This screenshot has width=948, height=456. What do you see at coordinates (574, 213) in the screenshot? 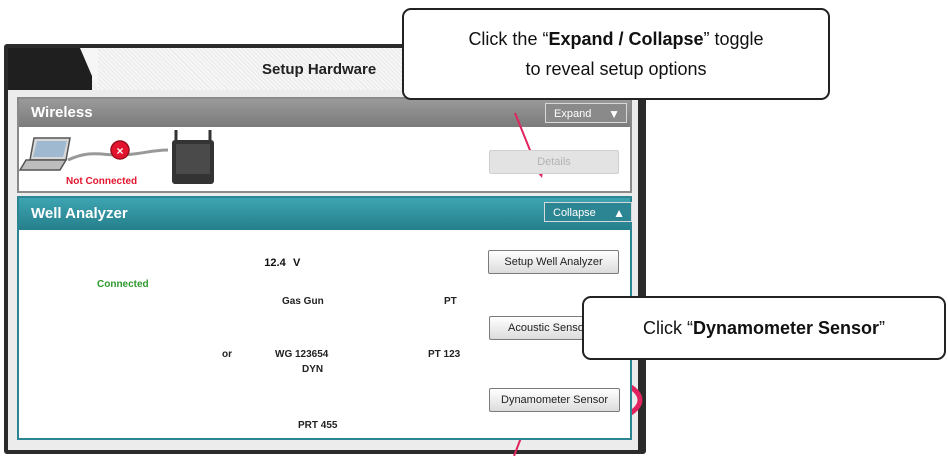
I see `collapse-label: Collapse` at bounding box center [574, 213].